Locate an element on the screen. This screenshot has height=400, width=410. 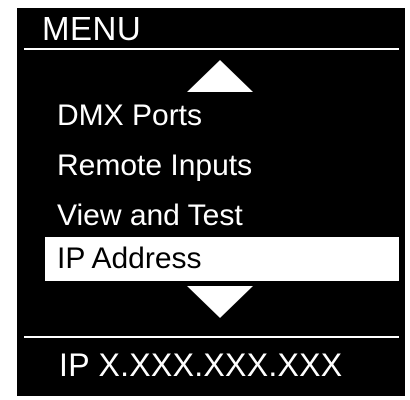
menu-item-label: Remote Inputs is located at coordinates (155, 165).